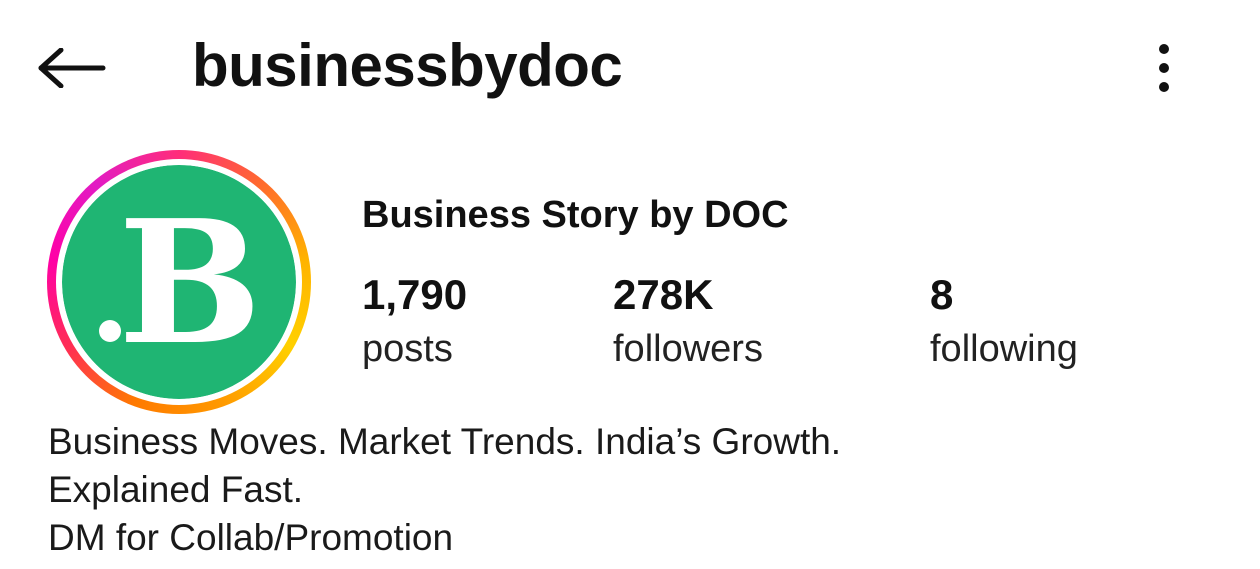  Describe the element at coordinates (575, 215) in the screenshot. I see `profile-display-name: Business Story by DOC` at that location.